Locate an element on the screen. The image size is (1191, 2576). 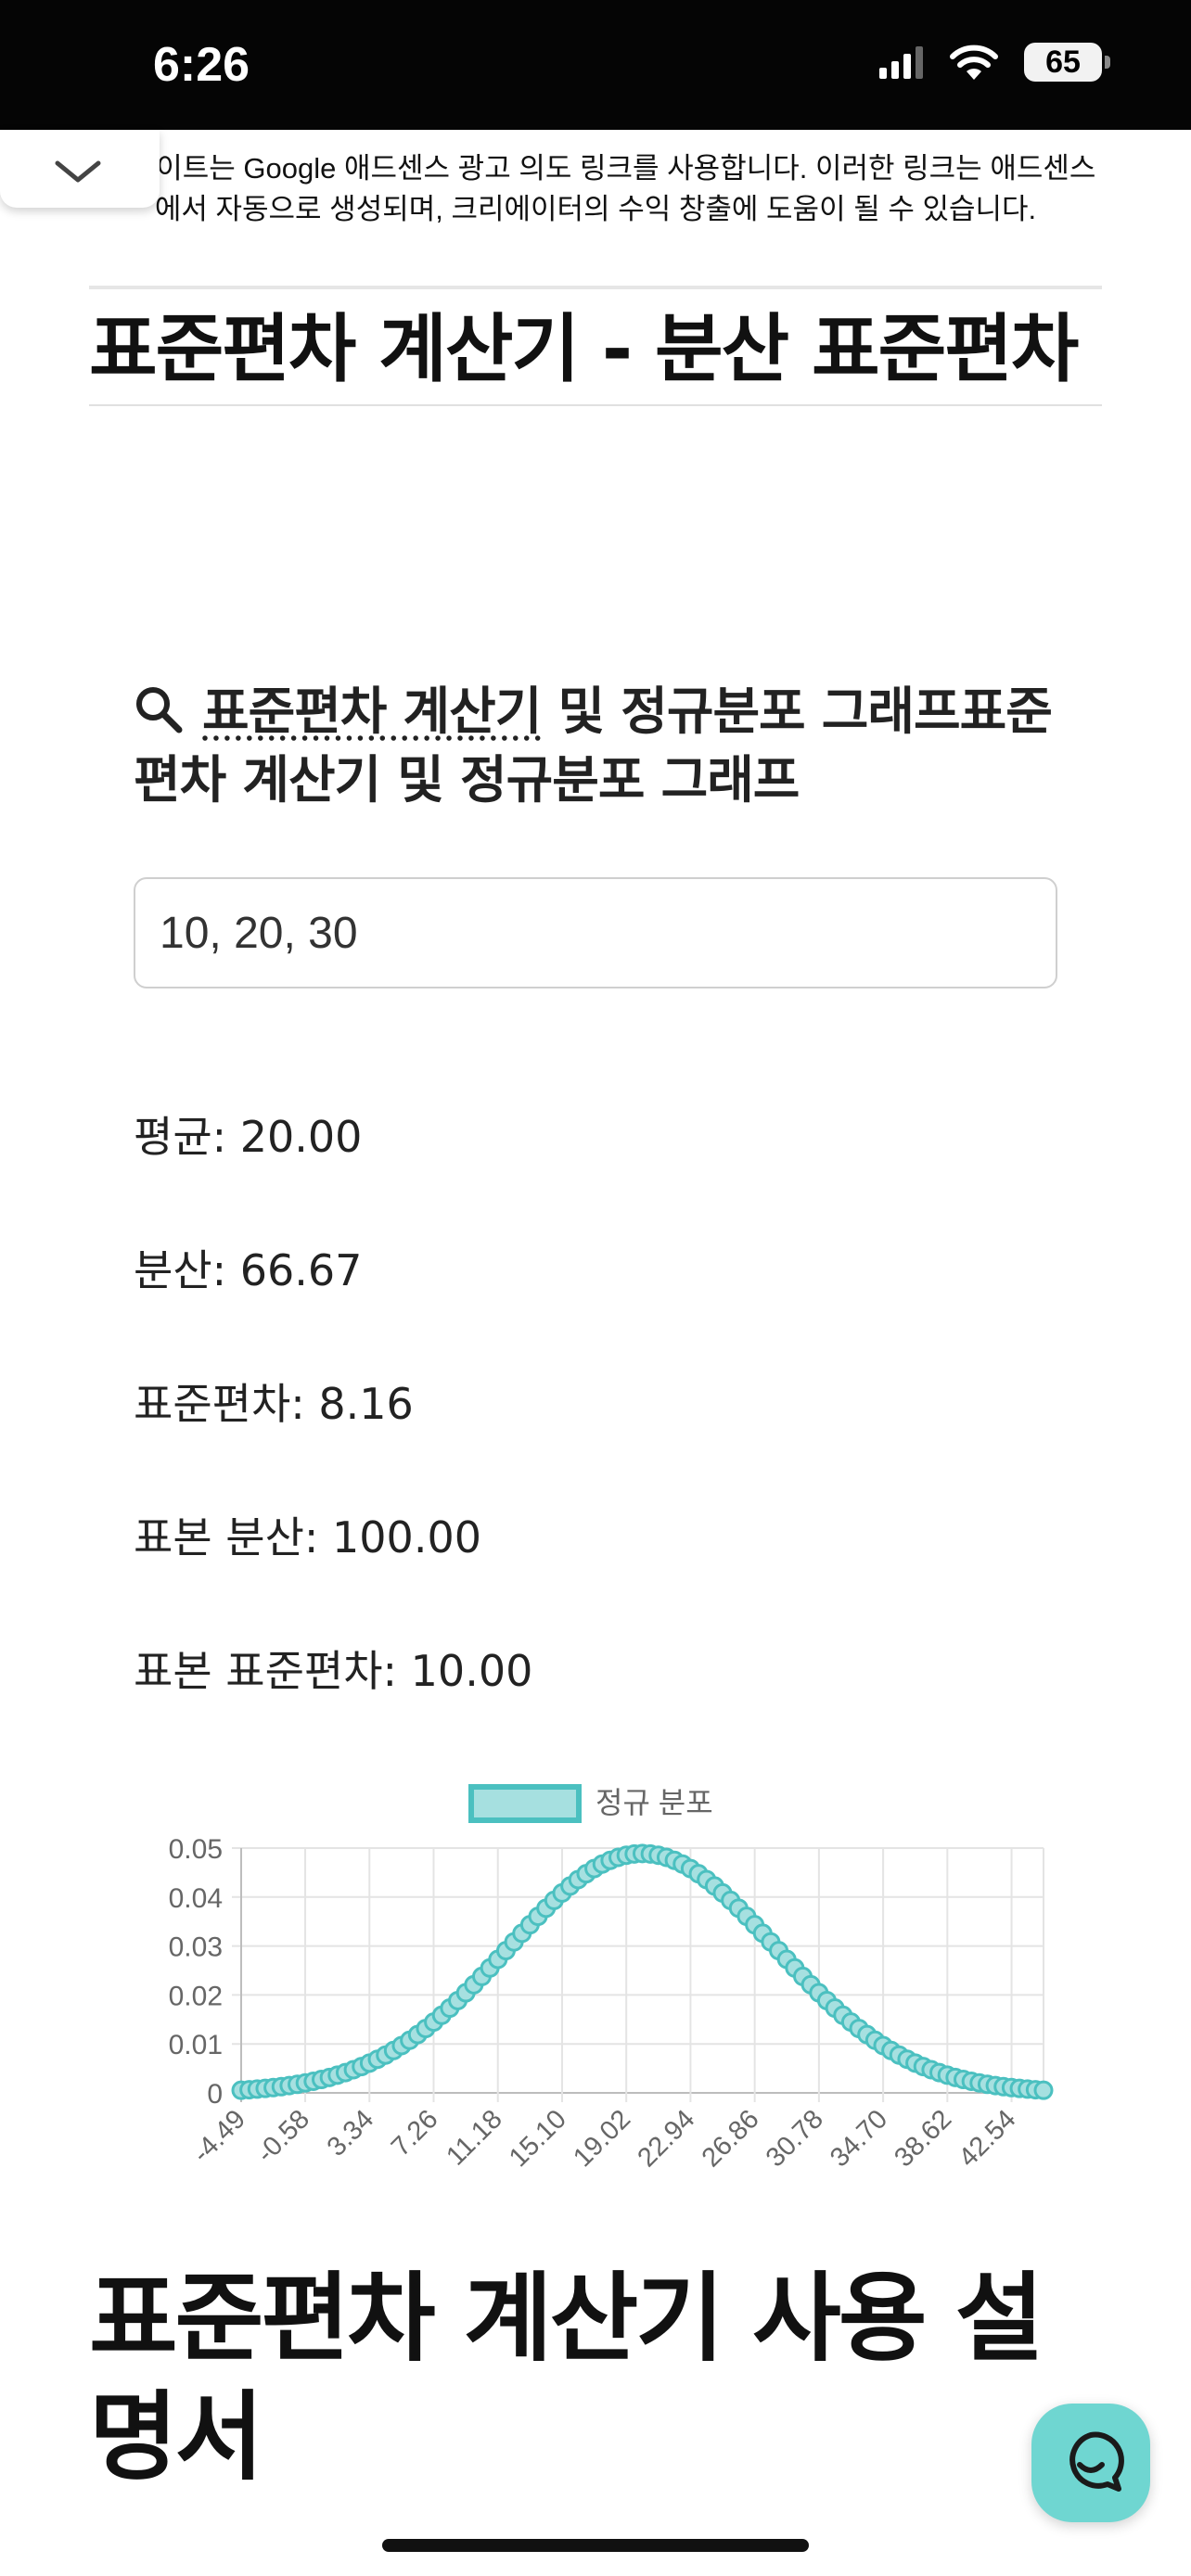
wifi-icon is located at coordinates (974, 62).